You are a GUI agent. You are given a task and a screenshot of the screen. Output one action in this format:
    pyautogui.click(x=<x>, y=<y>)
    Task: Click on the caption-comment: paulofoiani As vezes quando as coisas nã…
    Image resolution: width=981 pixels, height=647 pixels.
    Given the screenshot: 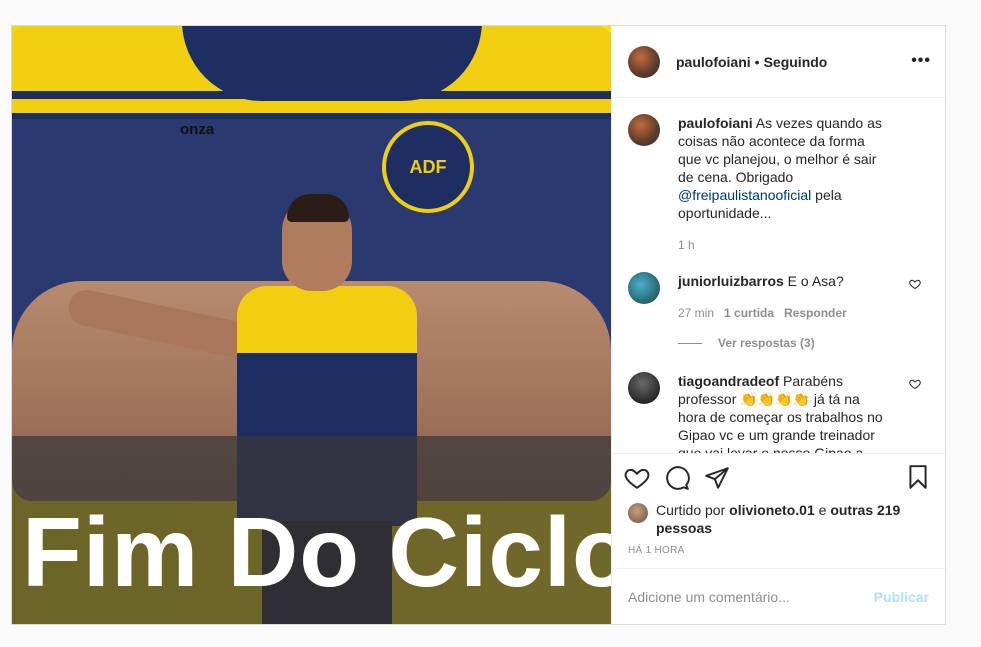 What is the action you would take?
    pyautogui.click(x=778, y=184)
    